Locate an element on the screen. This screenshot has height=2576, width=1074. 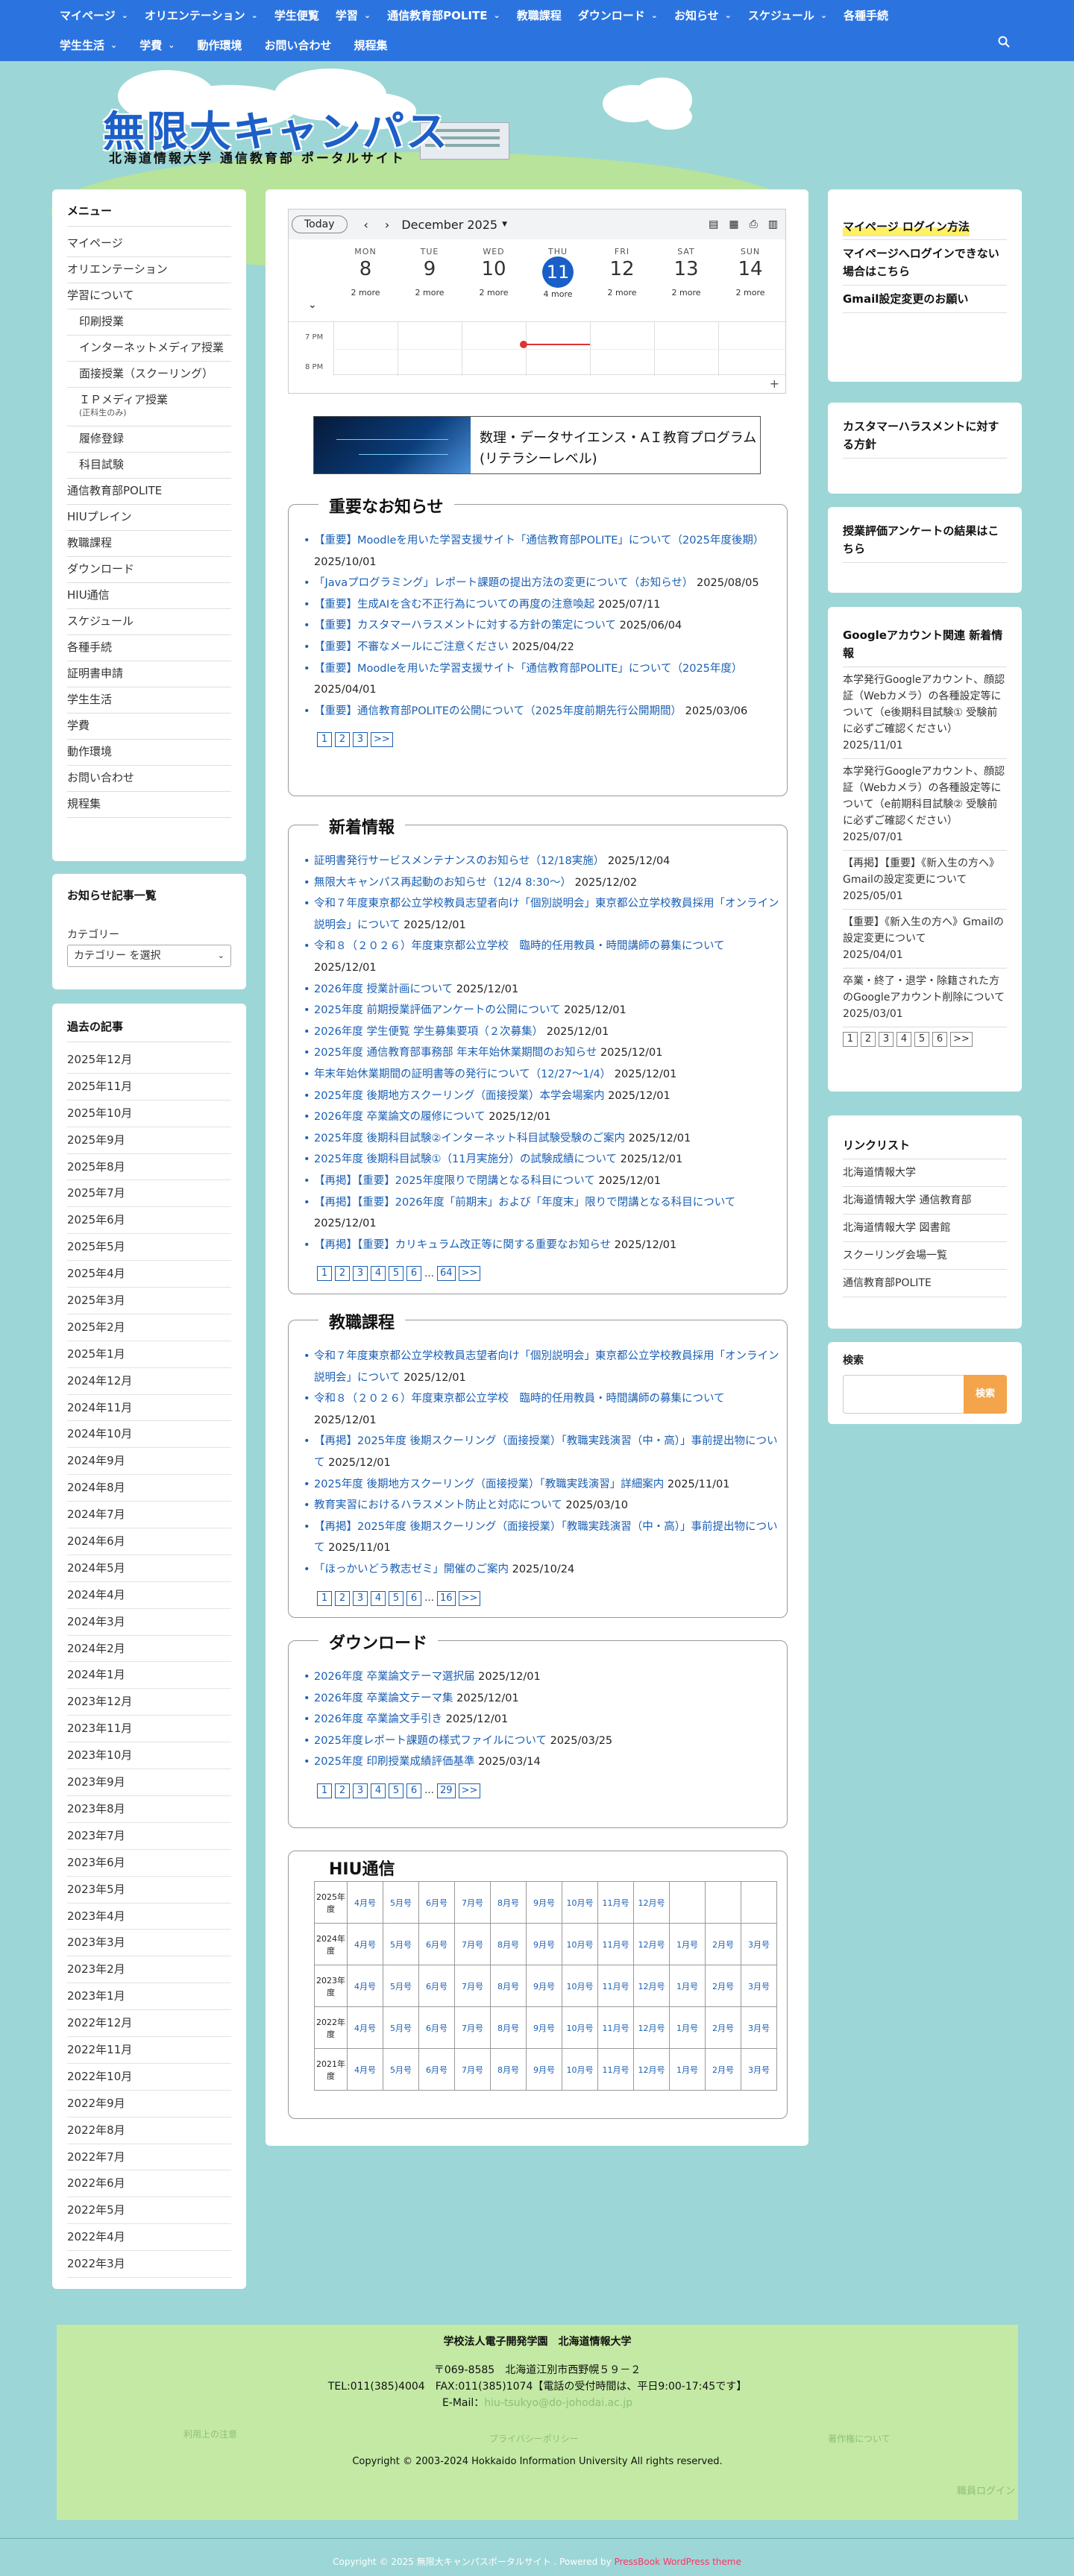
item-link: 2026年度 卒業論文テーマ集 is located at coordinates (383, 1698).